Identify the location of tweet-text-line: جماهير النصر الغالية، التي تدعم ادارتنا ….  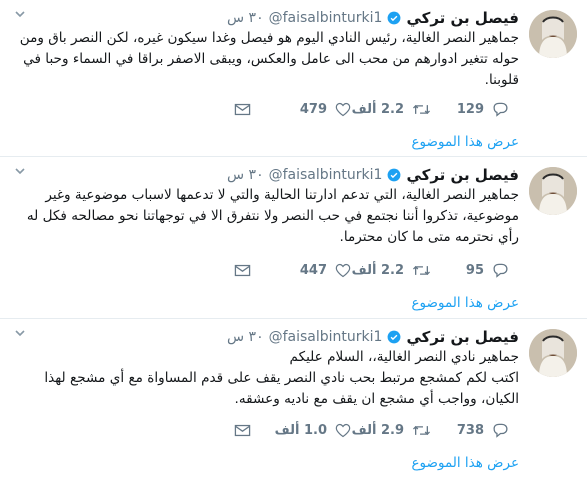
(282, 195).